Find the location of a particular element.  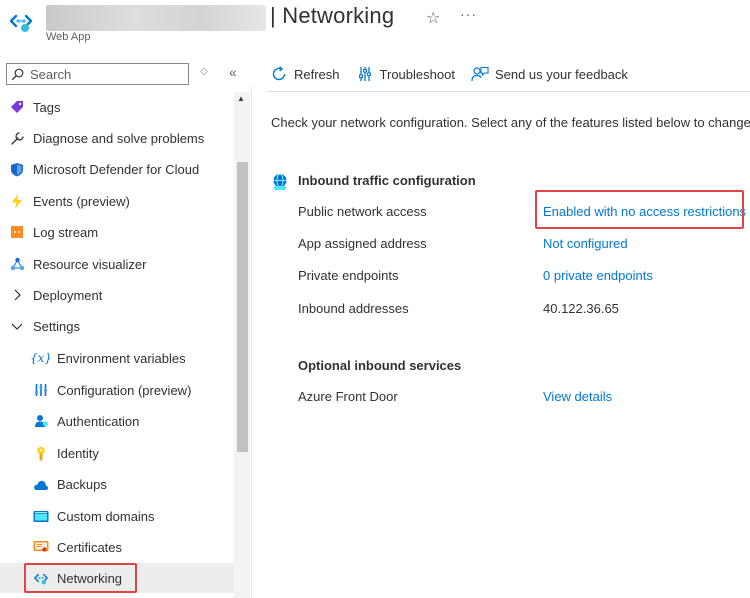

sidebar-group-deployment: Deployment is located at coordinates (117, 295).